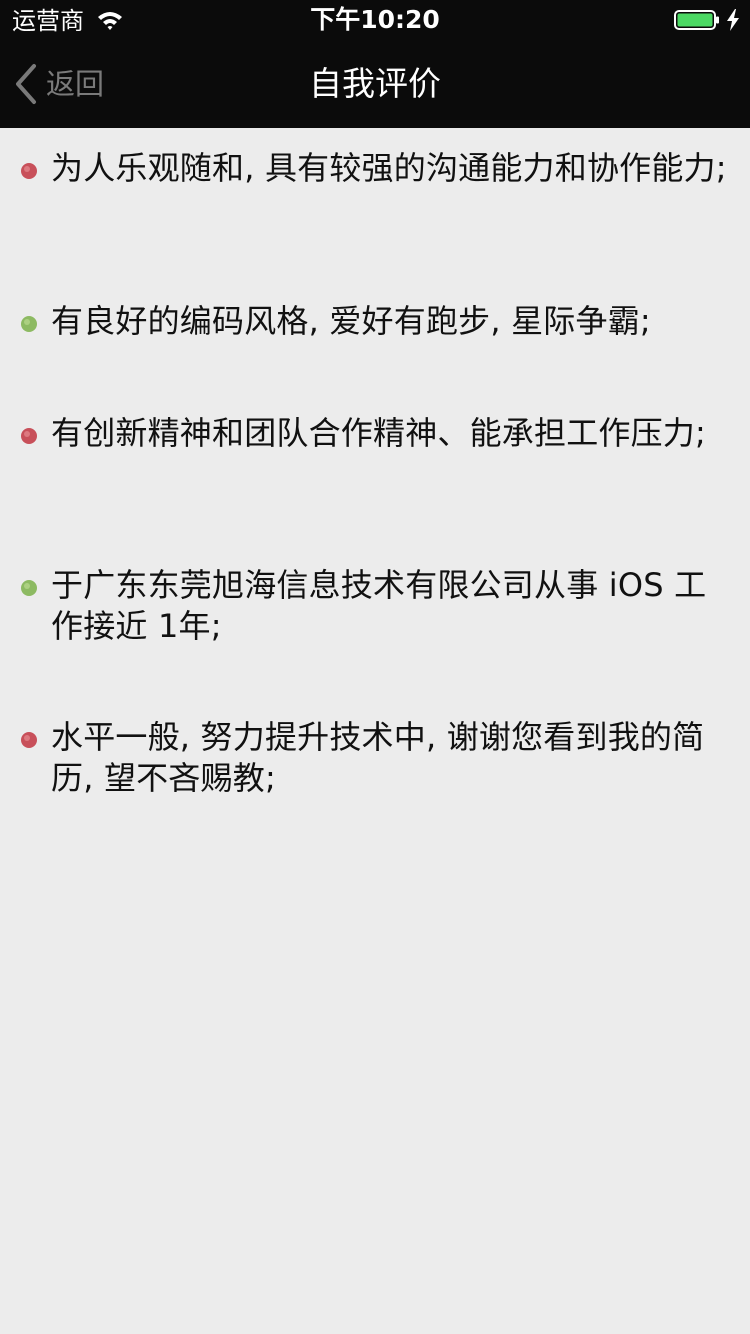 This screenshot has height=1334, width=750. What do you see at coordinates (389, 168) in the screenshot?
I see `evaluation-text: 为人乐观随和, 具有较强的沟通能力和协作能力;` at bounding box center [389, 168].